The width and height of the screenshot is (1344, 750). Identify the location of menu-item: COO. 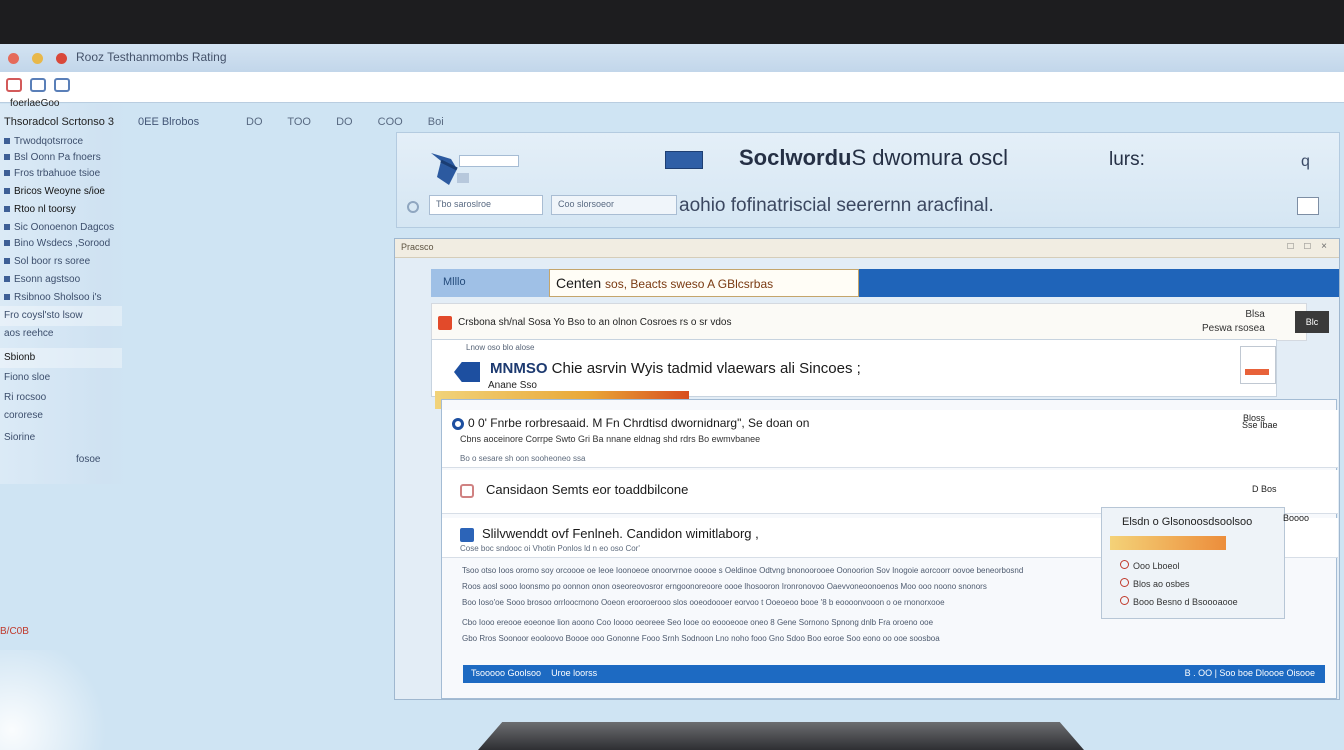
(390, 122).